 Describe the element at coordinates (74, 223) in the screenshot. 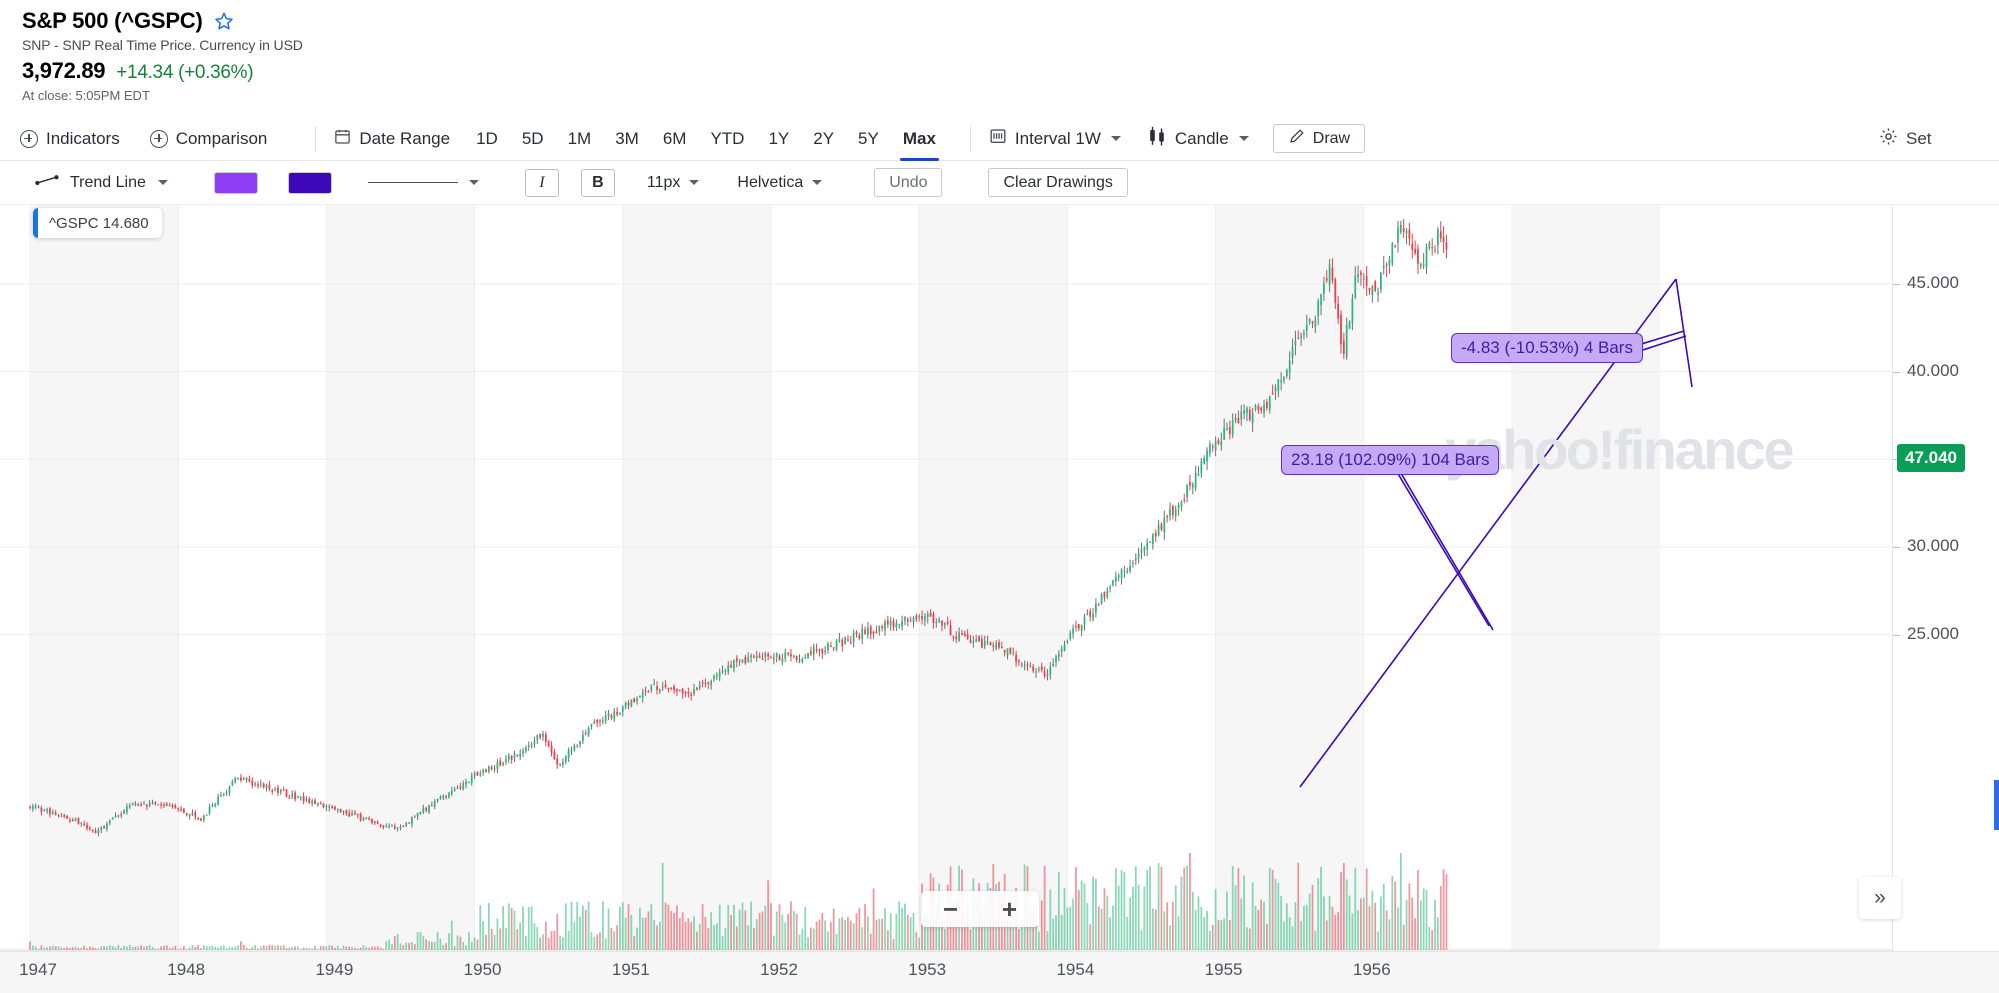

I see `legend-symbol: ^GSPC` at that location.